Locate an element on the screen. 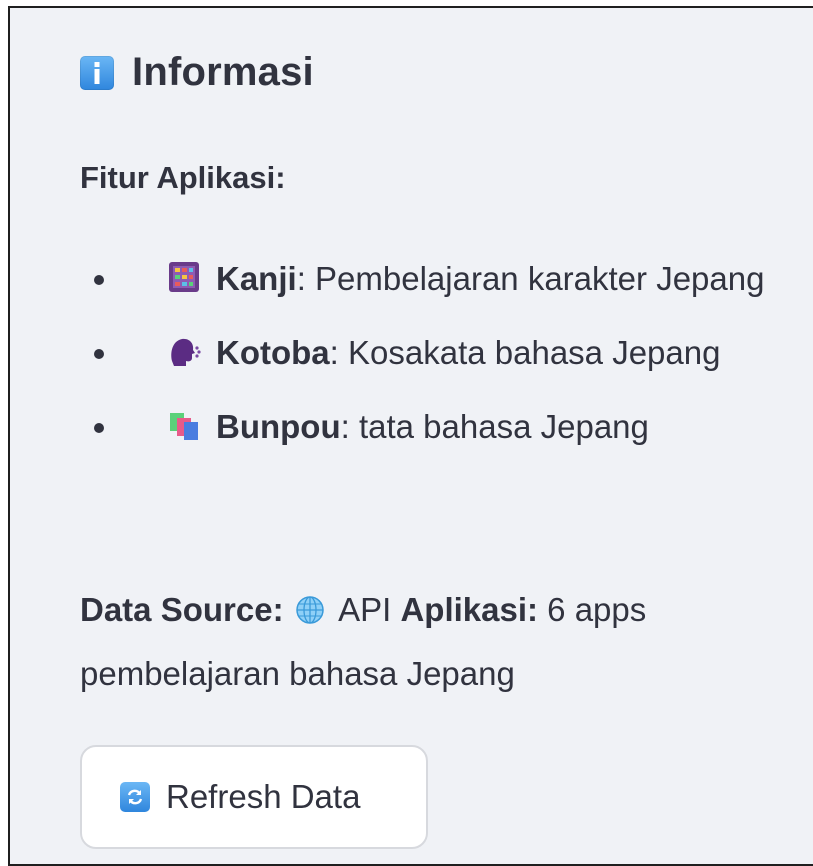 The height and width of the screenshot is (866, 813). list-item-bunpou: Bunpou: tata bahasa Jepang is located at coordinates (440, 427).